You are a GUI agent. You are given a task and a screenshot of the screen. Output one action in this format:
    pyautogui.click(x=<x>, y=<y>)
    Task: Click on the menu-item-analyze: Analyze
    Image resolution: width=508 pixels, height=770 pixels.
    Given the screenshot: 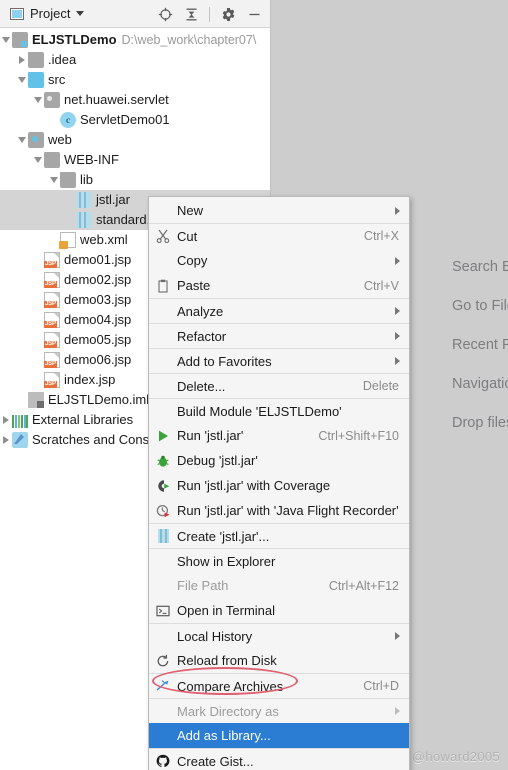 What is the action you would take?
    pyautogui.click(x=279, y=310)
    